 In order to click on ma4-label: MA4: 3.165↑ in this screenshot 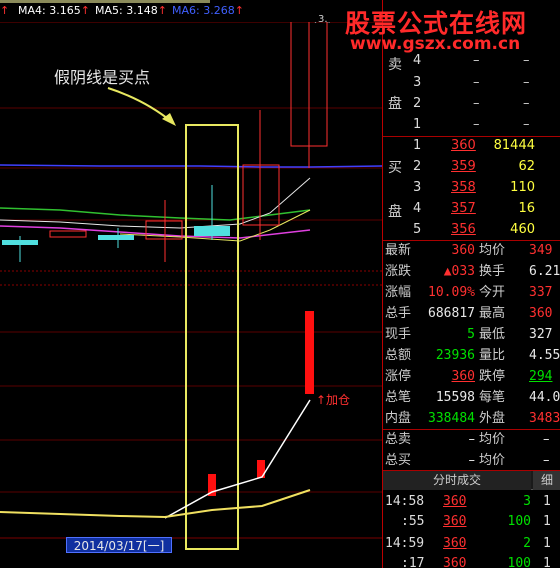, I will do `click(54, 10)`.